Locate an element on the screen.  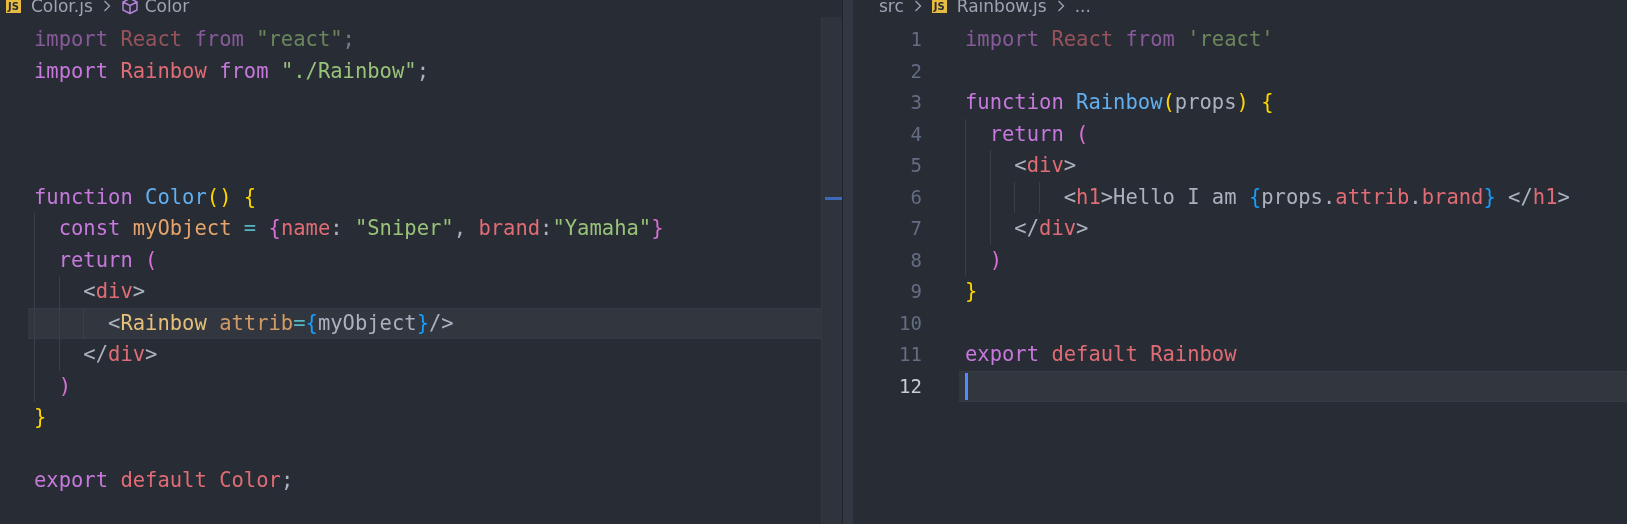
line-number: 11 is located at coordinates (910, 354).